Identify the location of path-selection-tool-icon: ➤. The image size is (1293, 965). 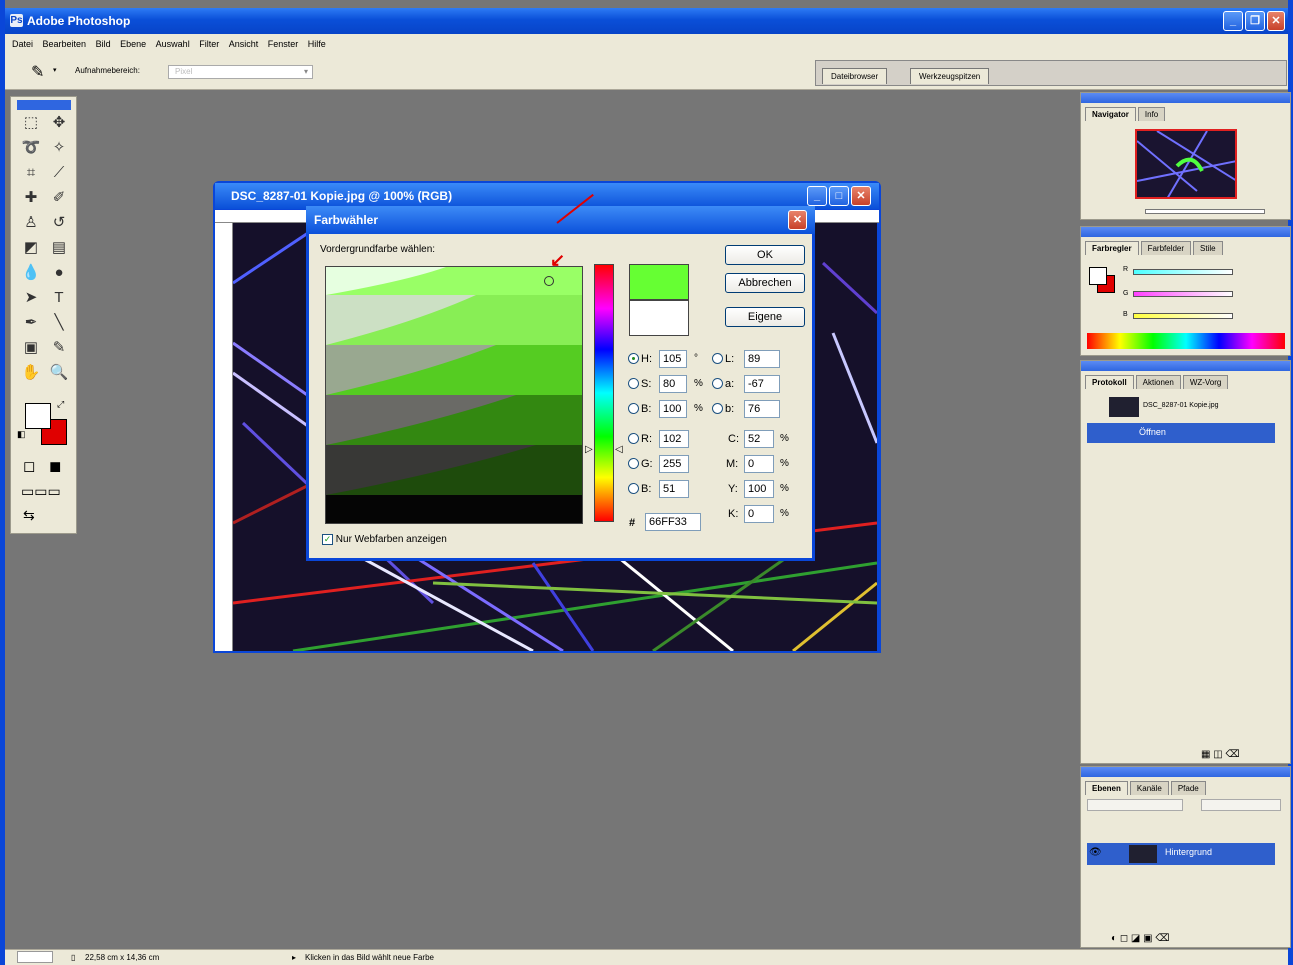
(31, 298).